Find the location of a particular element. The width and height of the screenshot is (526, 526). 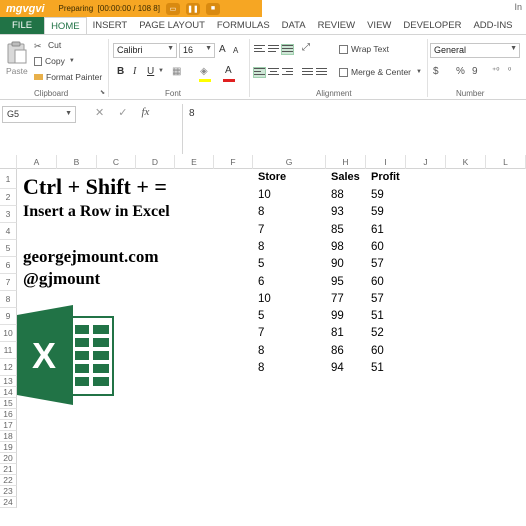

column-header-k: K is located at coordinates (466, 162).